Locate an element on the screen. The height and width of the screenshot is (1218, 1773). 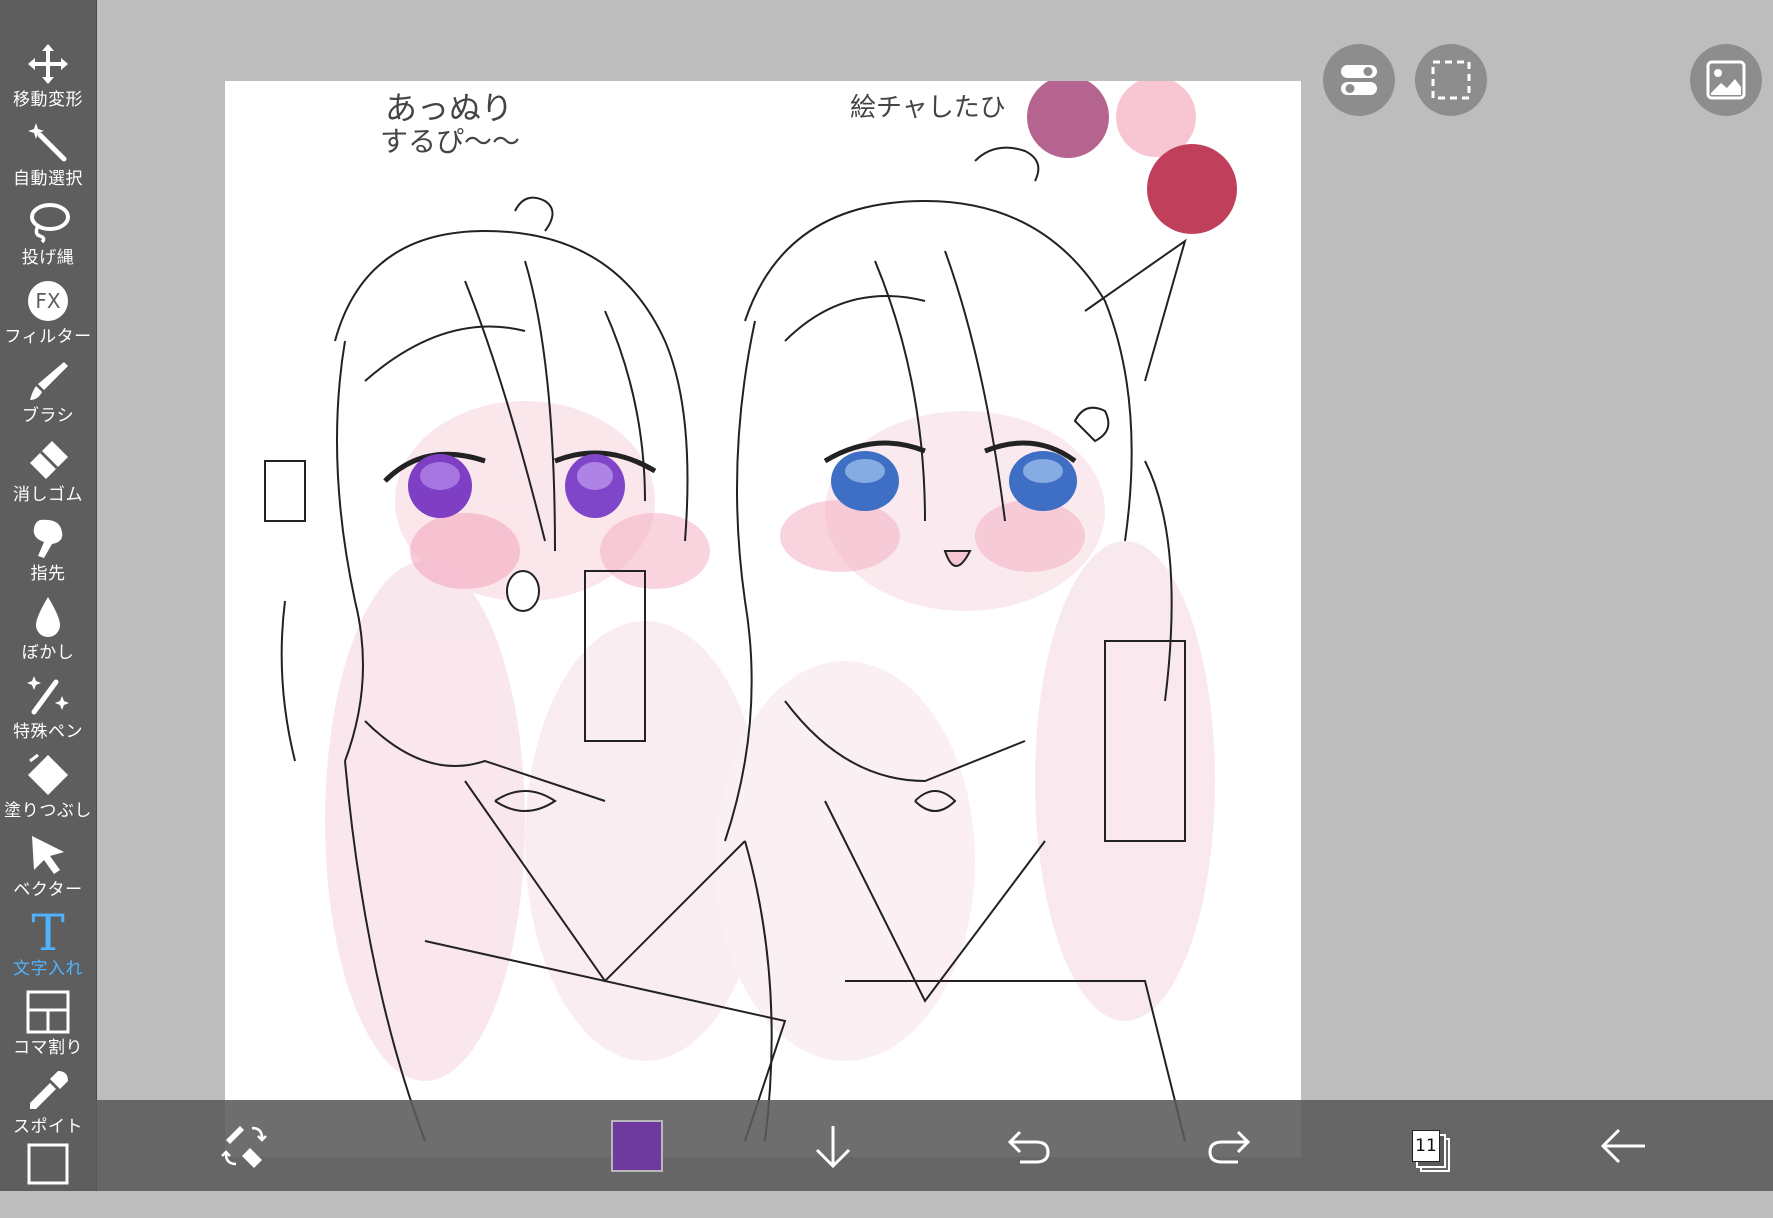
gallery-button is located at coordinates (1726, 80).